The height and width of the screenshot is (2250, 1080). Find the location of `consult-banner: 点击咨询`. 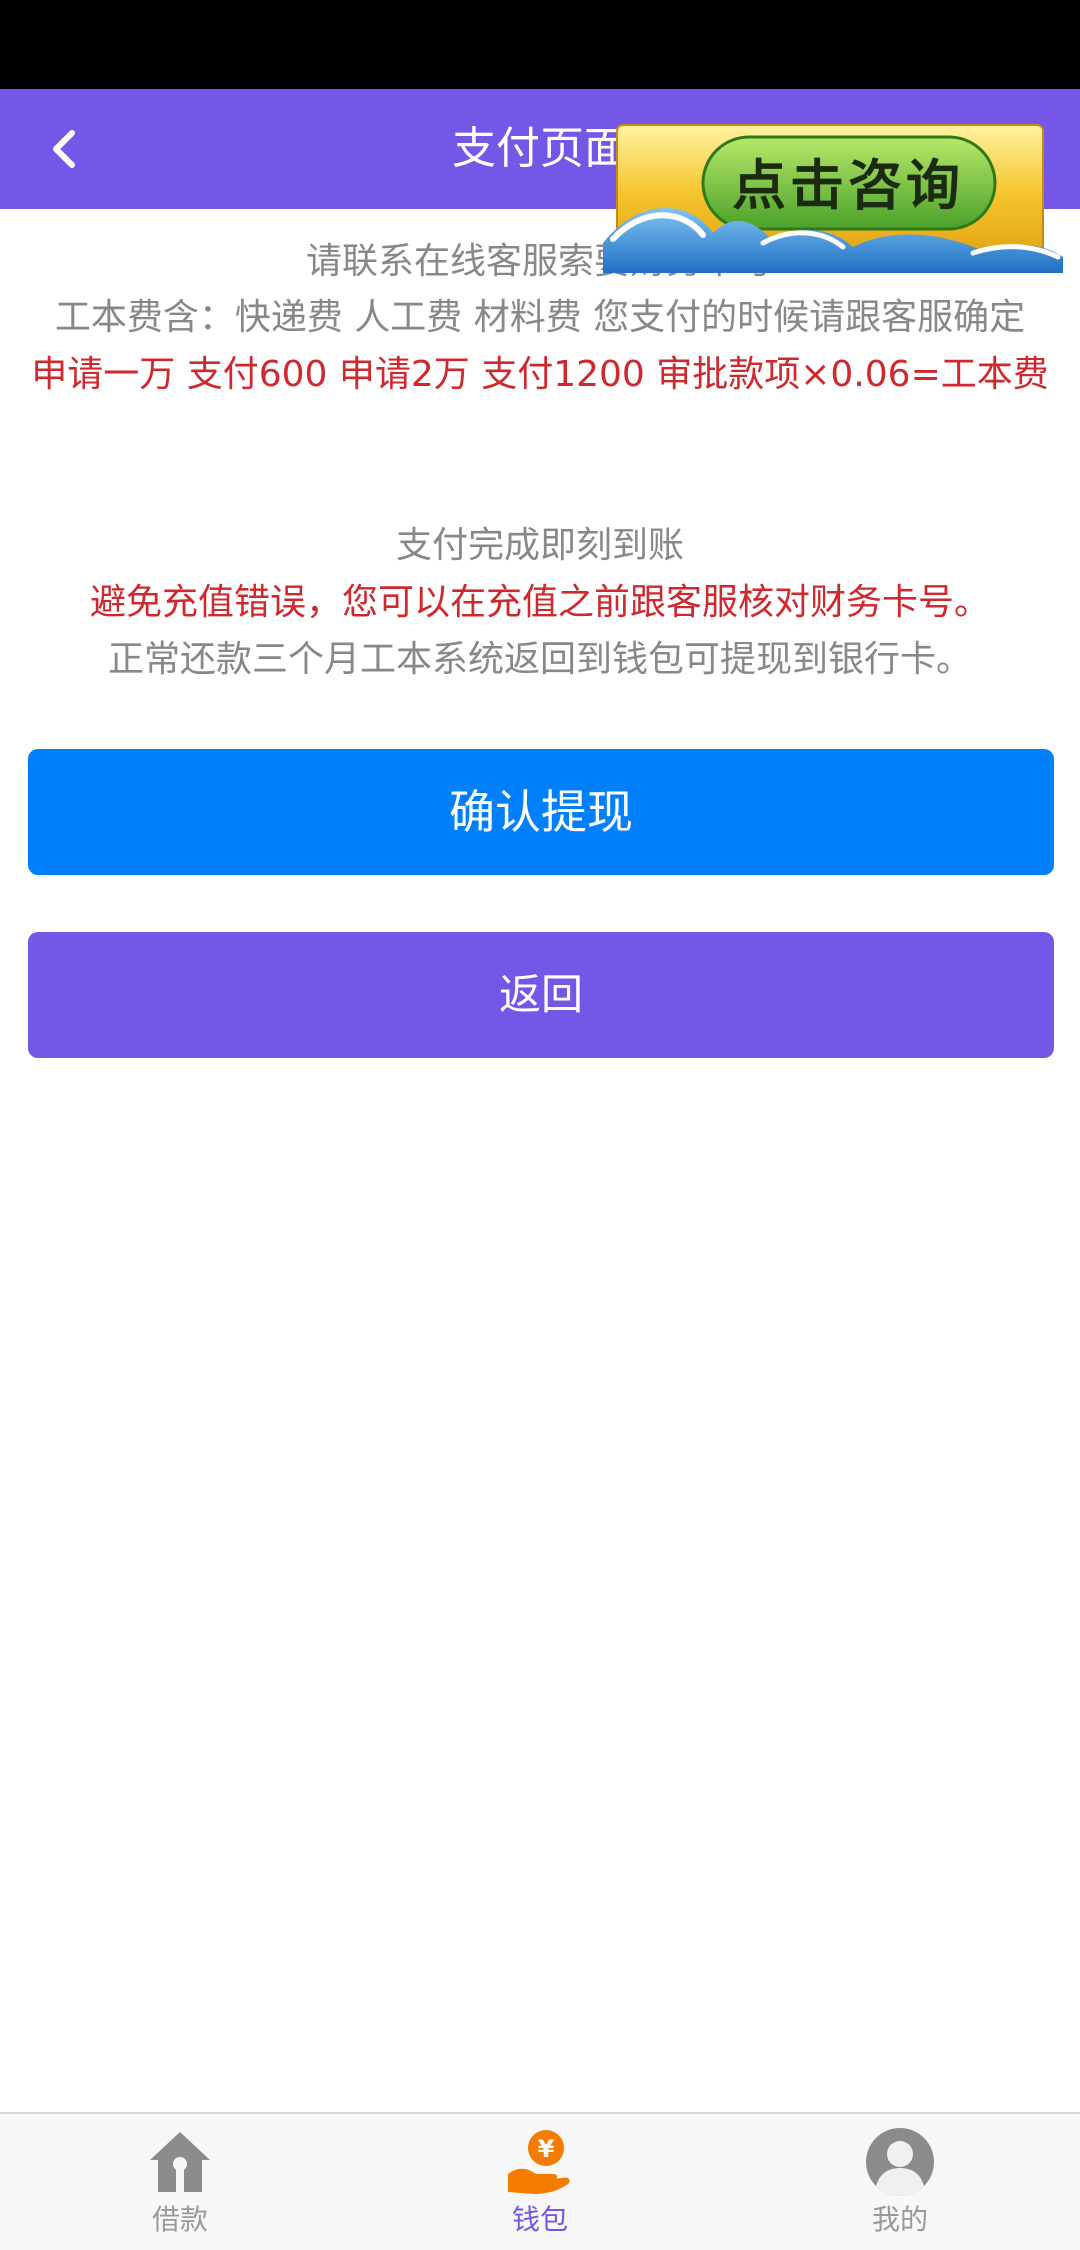

consult-banner: 点击咨询 is located at coordinates (833, 198).